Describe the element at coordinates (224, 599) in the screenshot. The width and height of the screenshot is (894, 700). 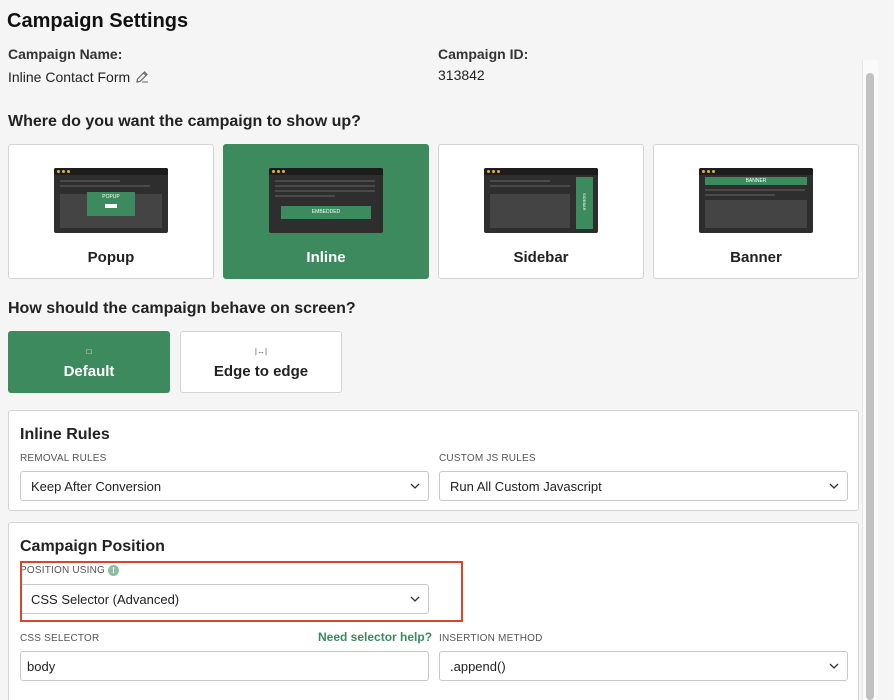
I see `position-using-select: CSS Selector (Advanced)` at that location.